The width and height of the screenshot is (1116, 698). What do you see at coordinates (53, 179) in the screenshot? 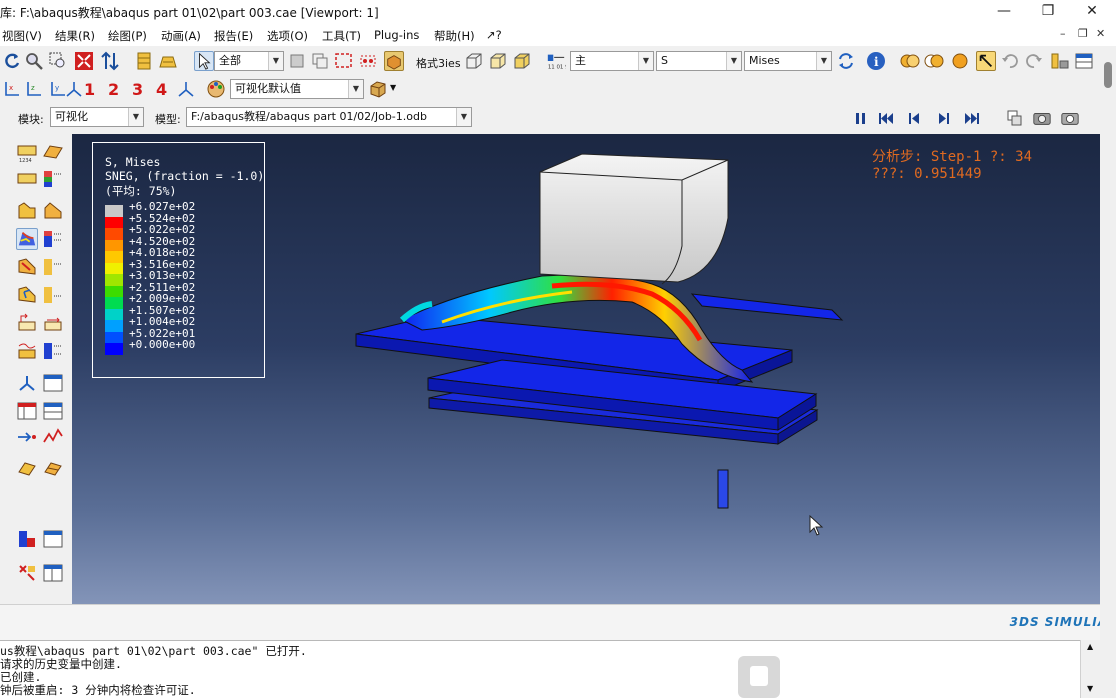
I see `contour-options-icon` at bounding box center [53, 179].